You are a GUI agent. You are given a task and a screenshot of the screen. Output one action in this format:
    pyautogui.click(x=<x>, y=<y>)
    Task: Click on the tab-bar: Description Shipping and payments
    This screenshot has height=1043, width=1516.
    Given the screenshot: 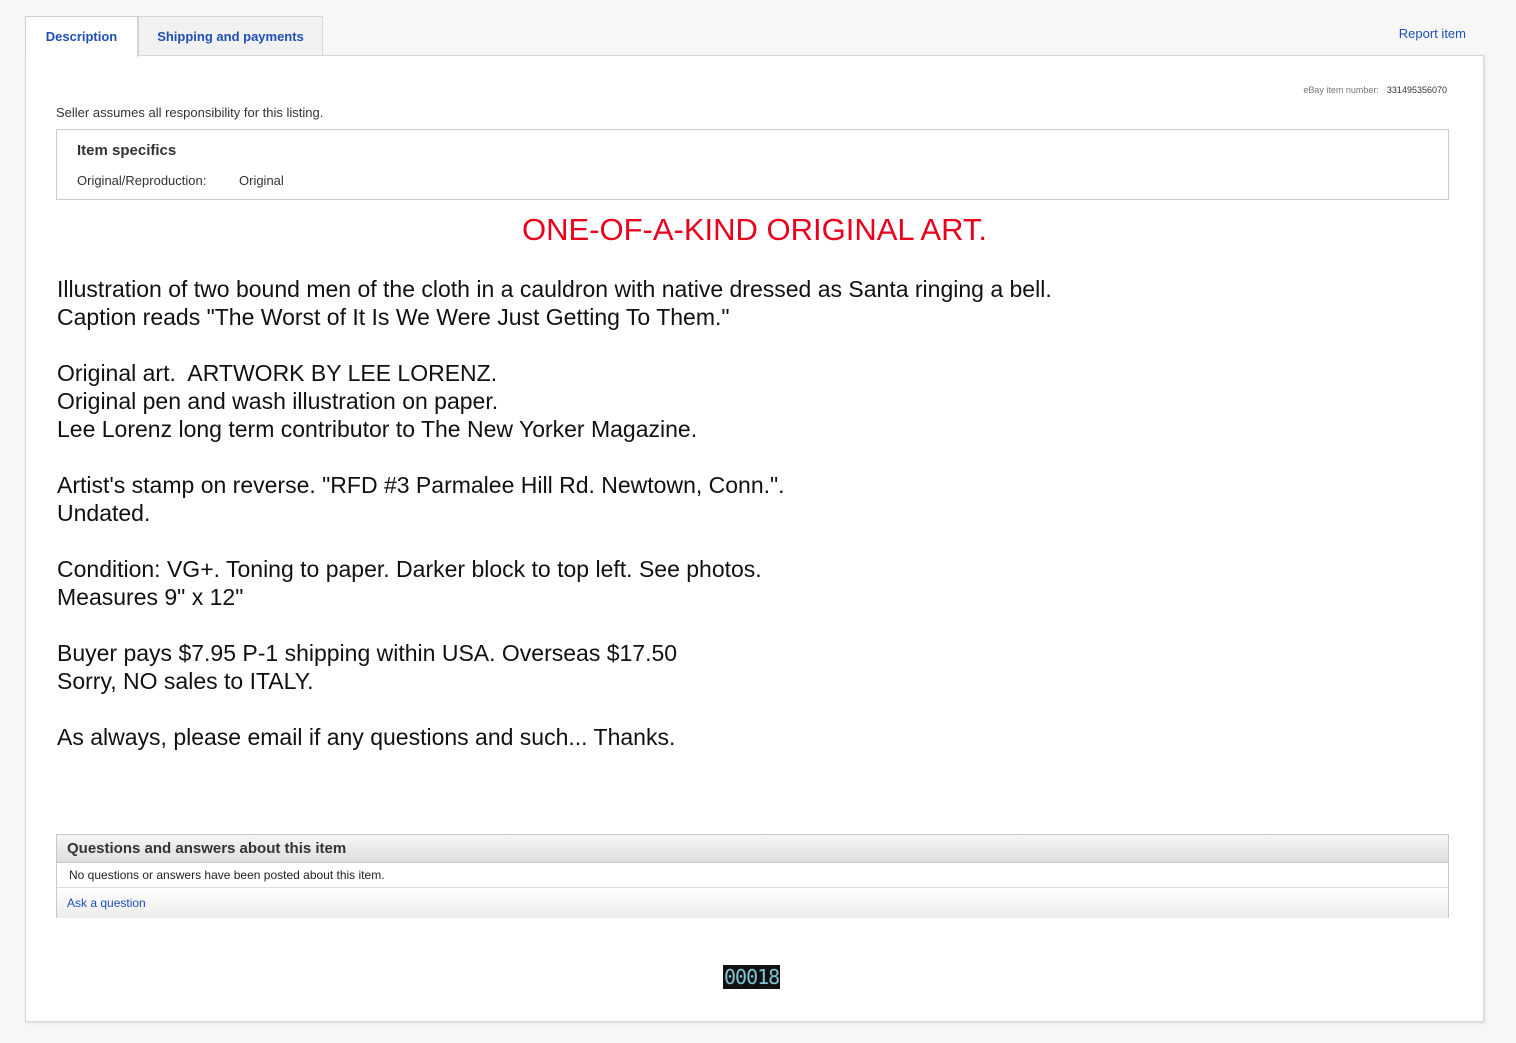 What is the action you would take?
    pyautogui.click(x=174, y=36)
    